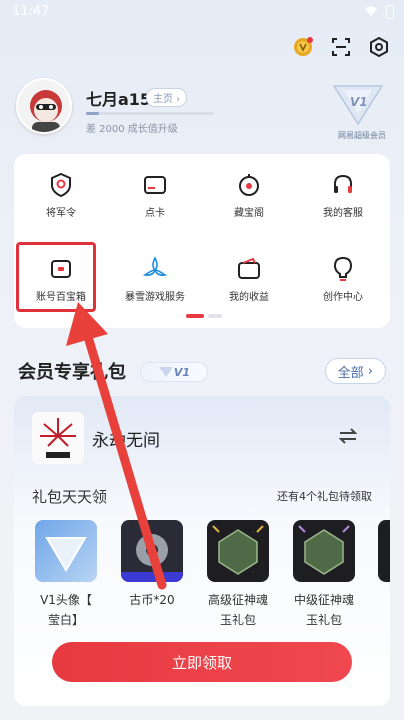 This screenshot has height=720, width=404. What do you see at coordinates (343, 269) in the screenshot?
I see `bulb-icon` at bounding box center [343, 269].